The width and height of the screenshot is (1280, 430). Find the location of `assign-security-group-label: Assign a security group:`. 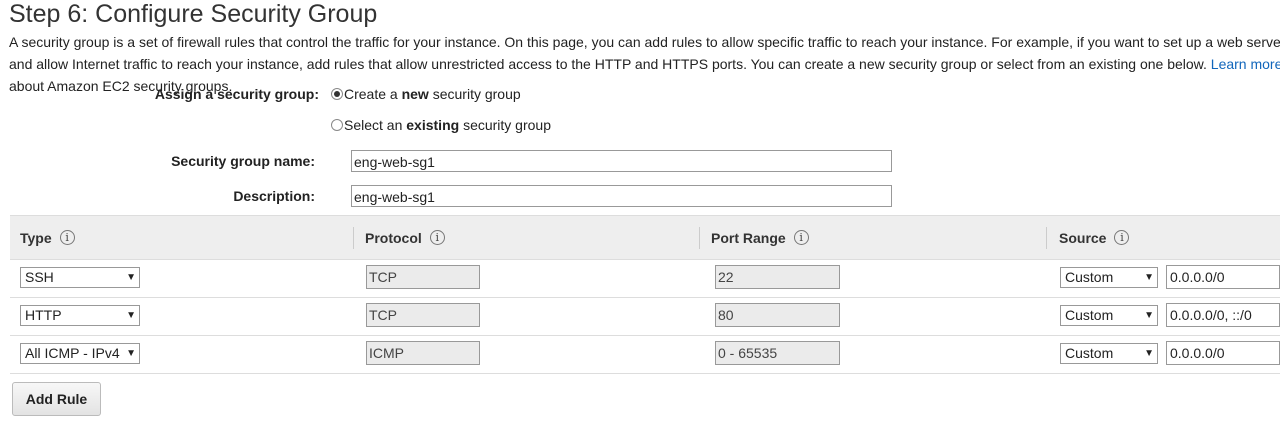

assign-security-group-label: Assign a security group: is located at coordinates (236, 94).